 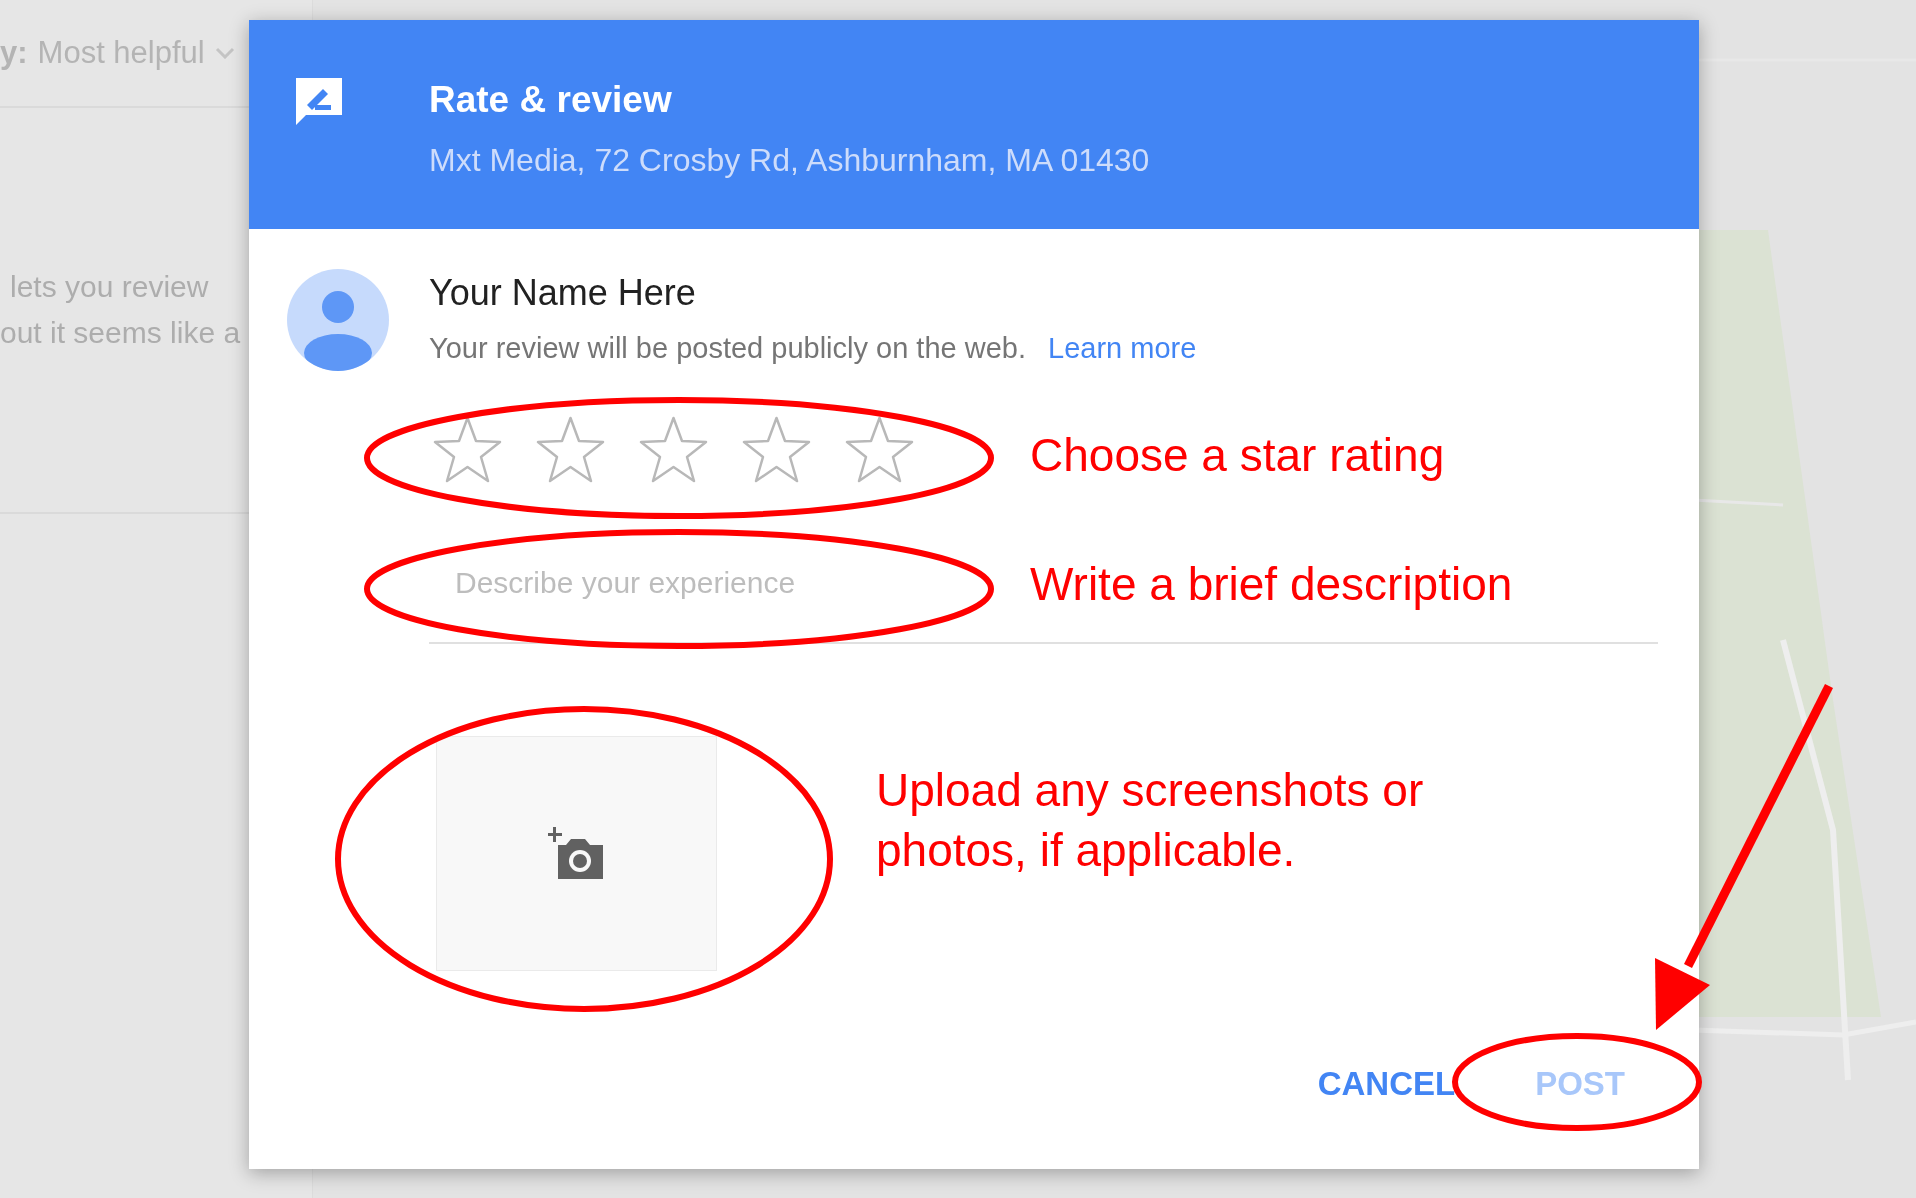 I want to click on review-text: lets you review, so click(x=109, y=287).